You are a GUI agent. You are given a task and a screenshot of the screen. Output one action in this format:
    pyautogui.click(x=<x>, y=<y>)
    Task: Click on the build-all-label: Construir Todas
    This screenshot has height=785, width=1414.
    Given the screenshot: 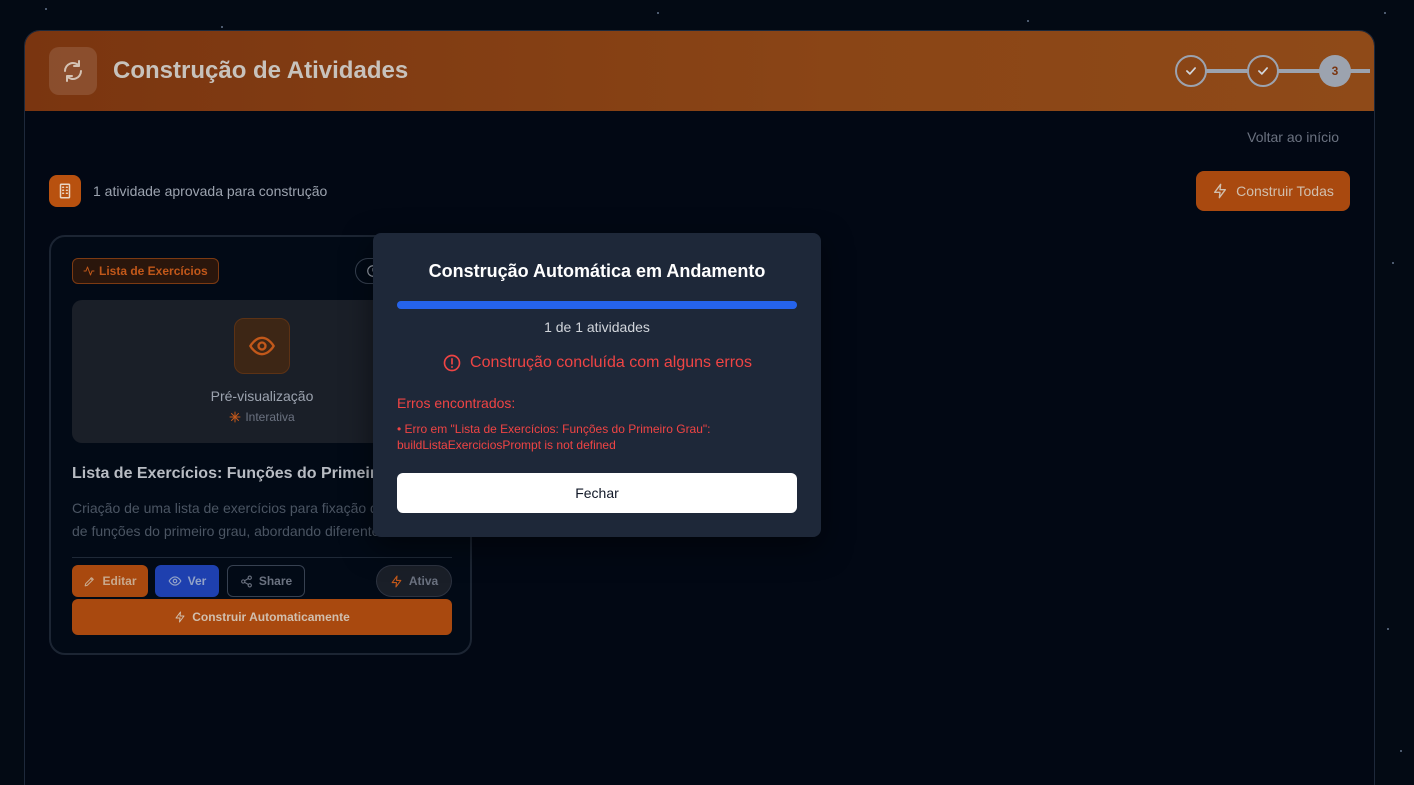 What is the action you would take?
    pyautogui.click(x=1285, y=191)
    